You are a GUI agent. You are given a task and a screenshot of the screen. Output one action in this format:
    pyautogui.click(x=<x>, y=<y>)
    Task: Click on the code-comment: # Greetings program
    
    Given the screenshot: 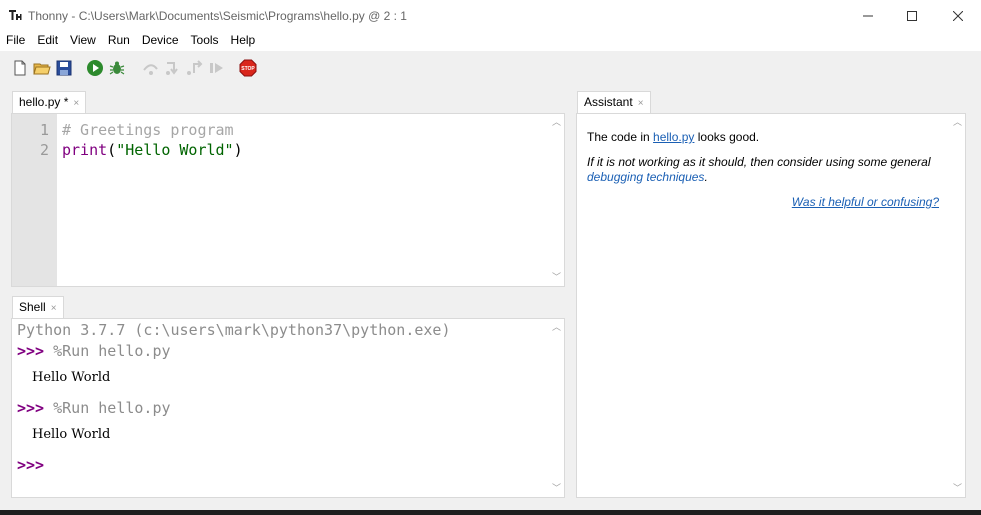 What is the action you would take?
    pyautogui.click(x=148, y=130)
    